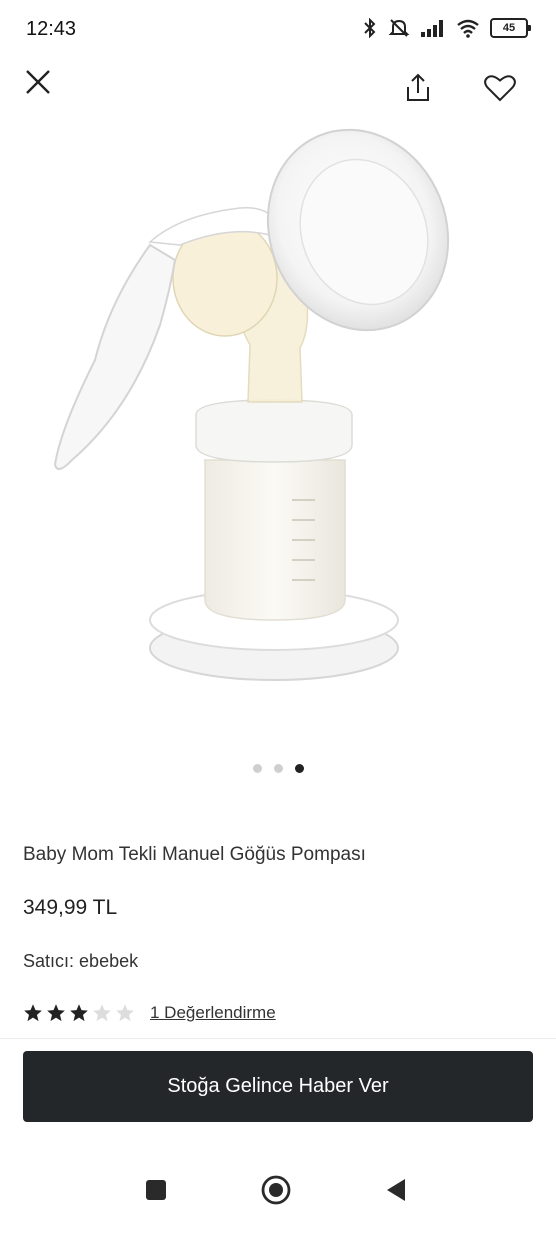 This screenshot has width=556, height=1235. What do you see at coordinates (468, 28) in the screenshot?
I see `wifi-icon` at bounding box center [468, 28].